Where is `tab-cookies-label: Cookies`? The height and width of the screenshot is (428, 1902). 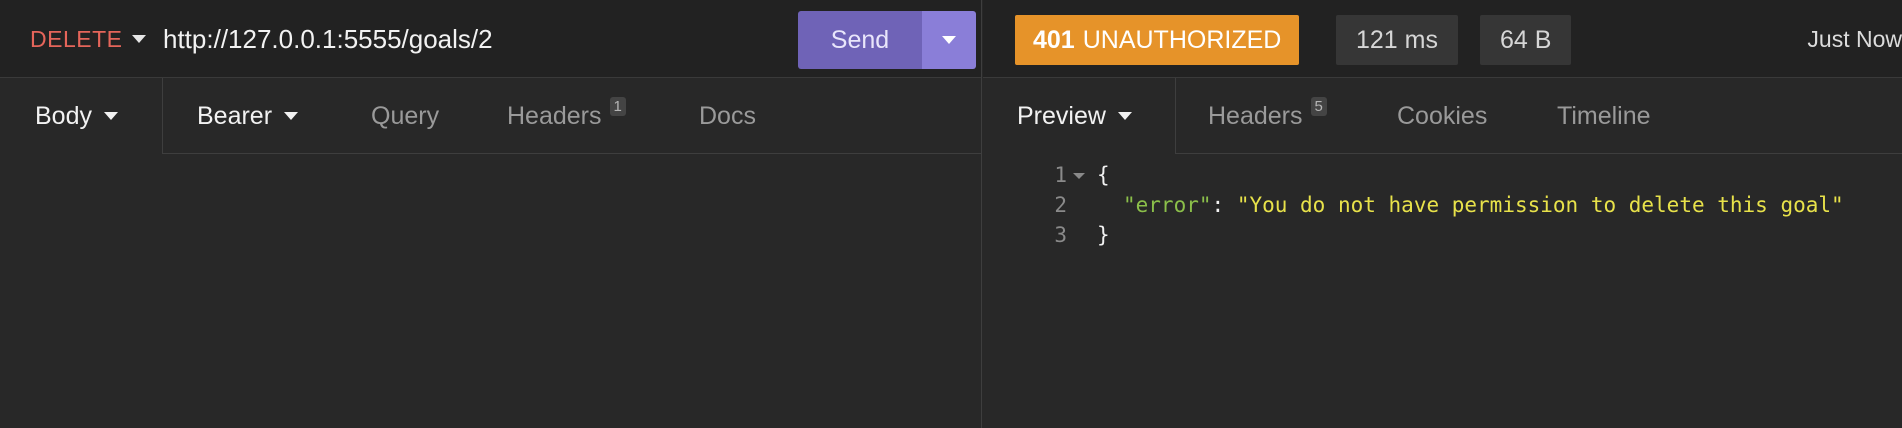
tab-cookies-label: Cookies is located at coordinates (1442, 115).